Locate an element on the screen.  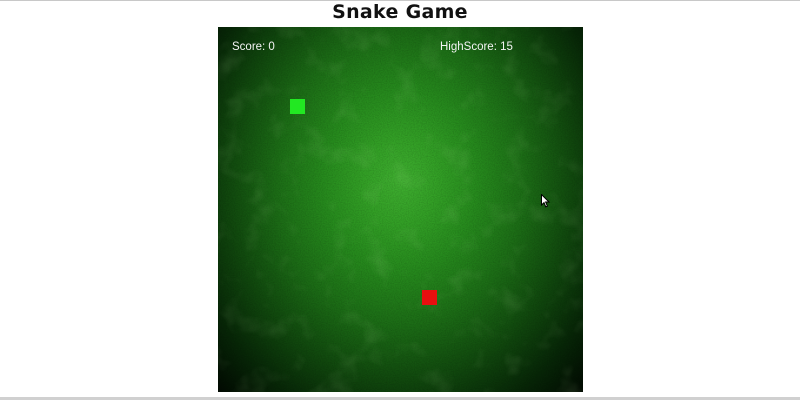
food-item is located at coordinates (429, 297).